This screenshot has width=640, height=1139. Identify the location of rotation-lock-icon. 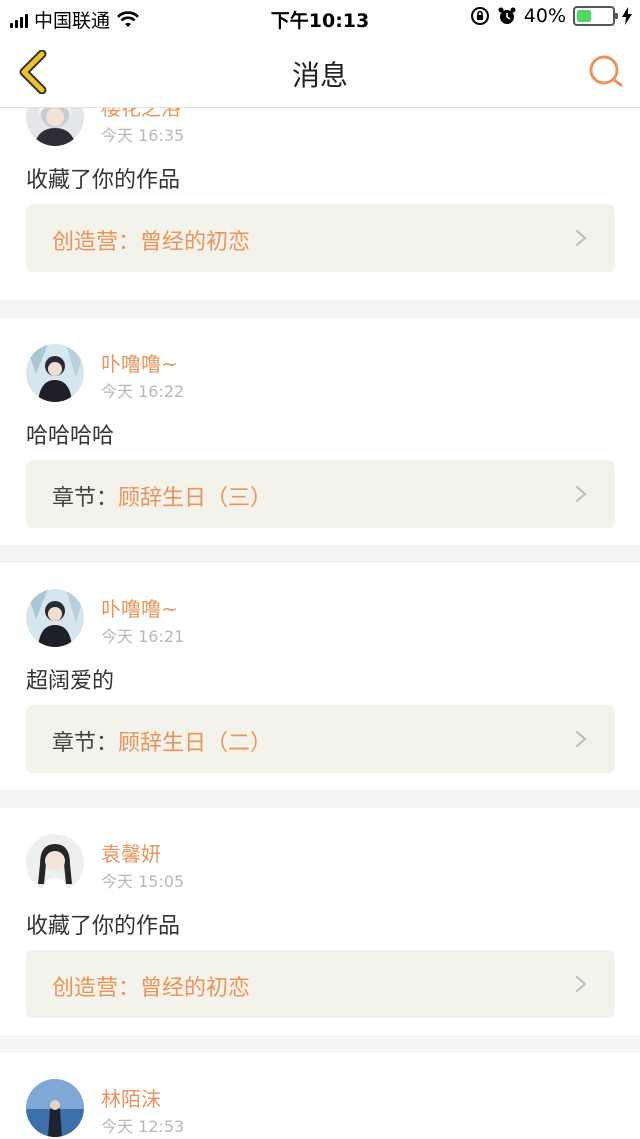
(479, 16).